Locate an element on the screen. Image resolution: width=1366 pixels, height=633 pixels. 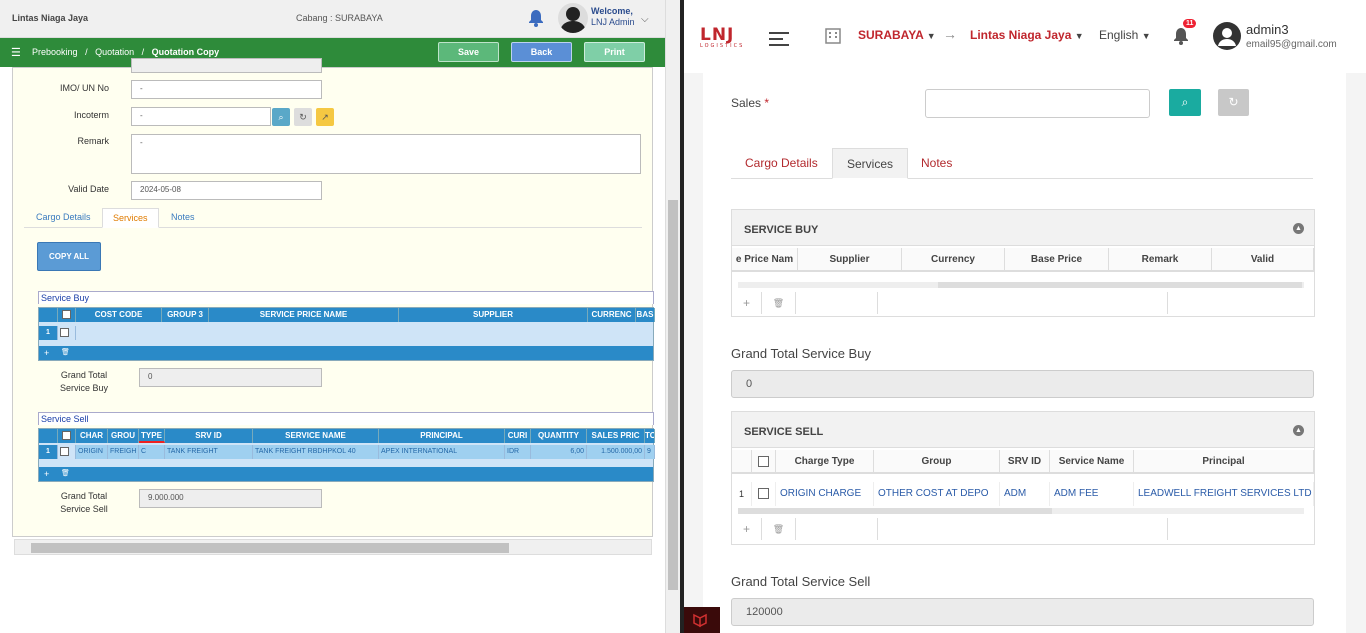
grid-header-group: GROU is located at coordinates (123, 436).